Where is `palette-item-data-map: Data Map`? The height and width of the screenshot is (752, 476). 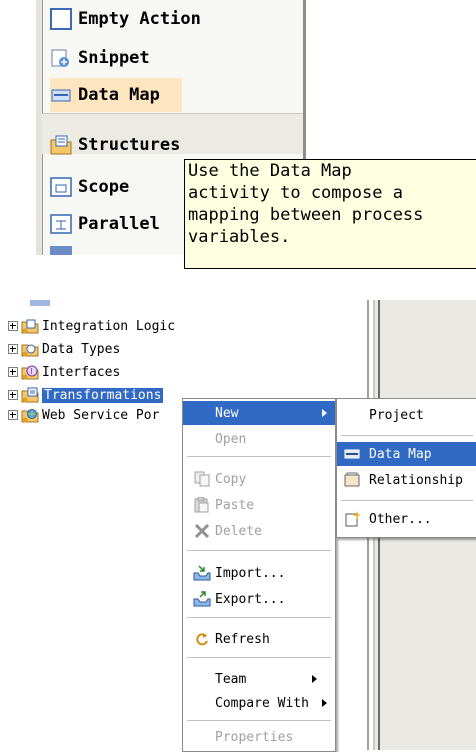
palette-item-data-map: Data Map is located at coordinates (116, 95).